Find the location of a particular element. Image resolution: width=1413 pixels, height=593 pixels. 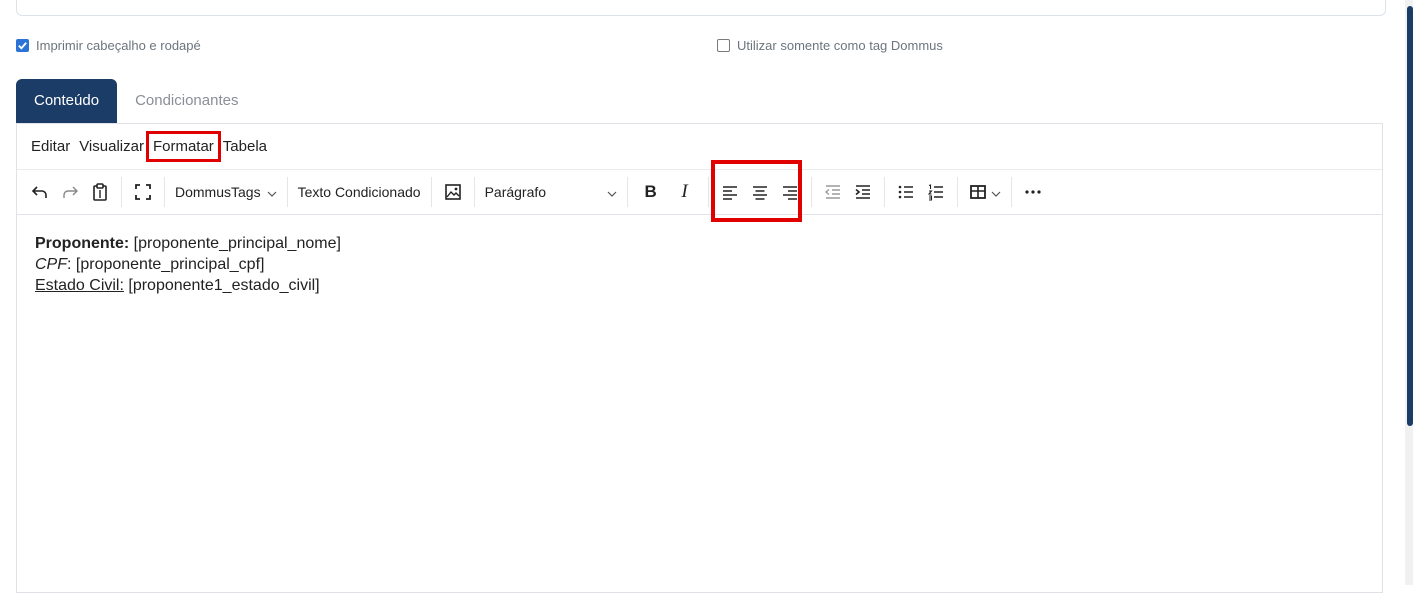

proponente-label: Proponente: is located at coordinates (82, 243).